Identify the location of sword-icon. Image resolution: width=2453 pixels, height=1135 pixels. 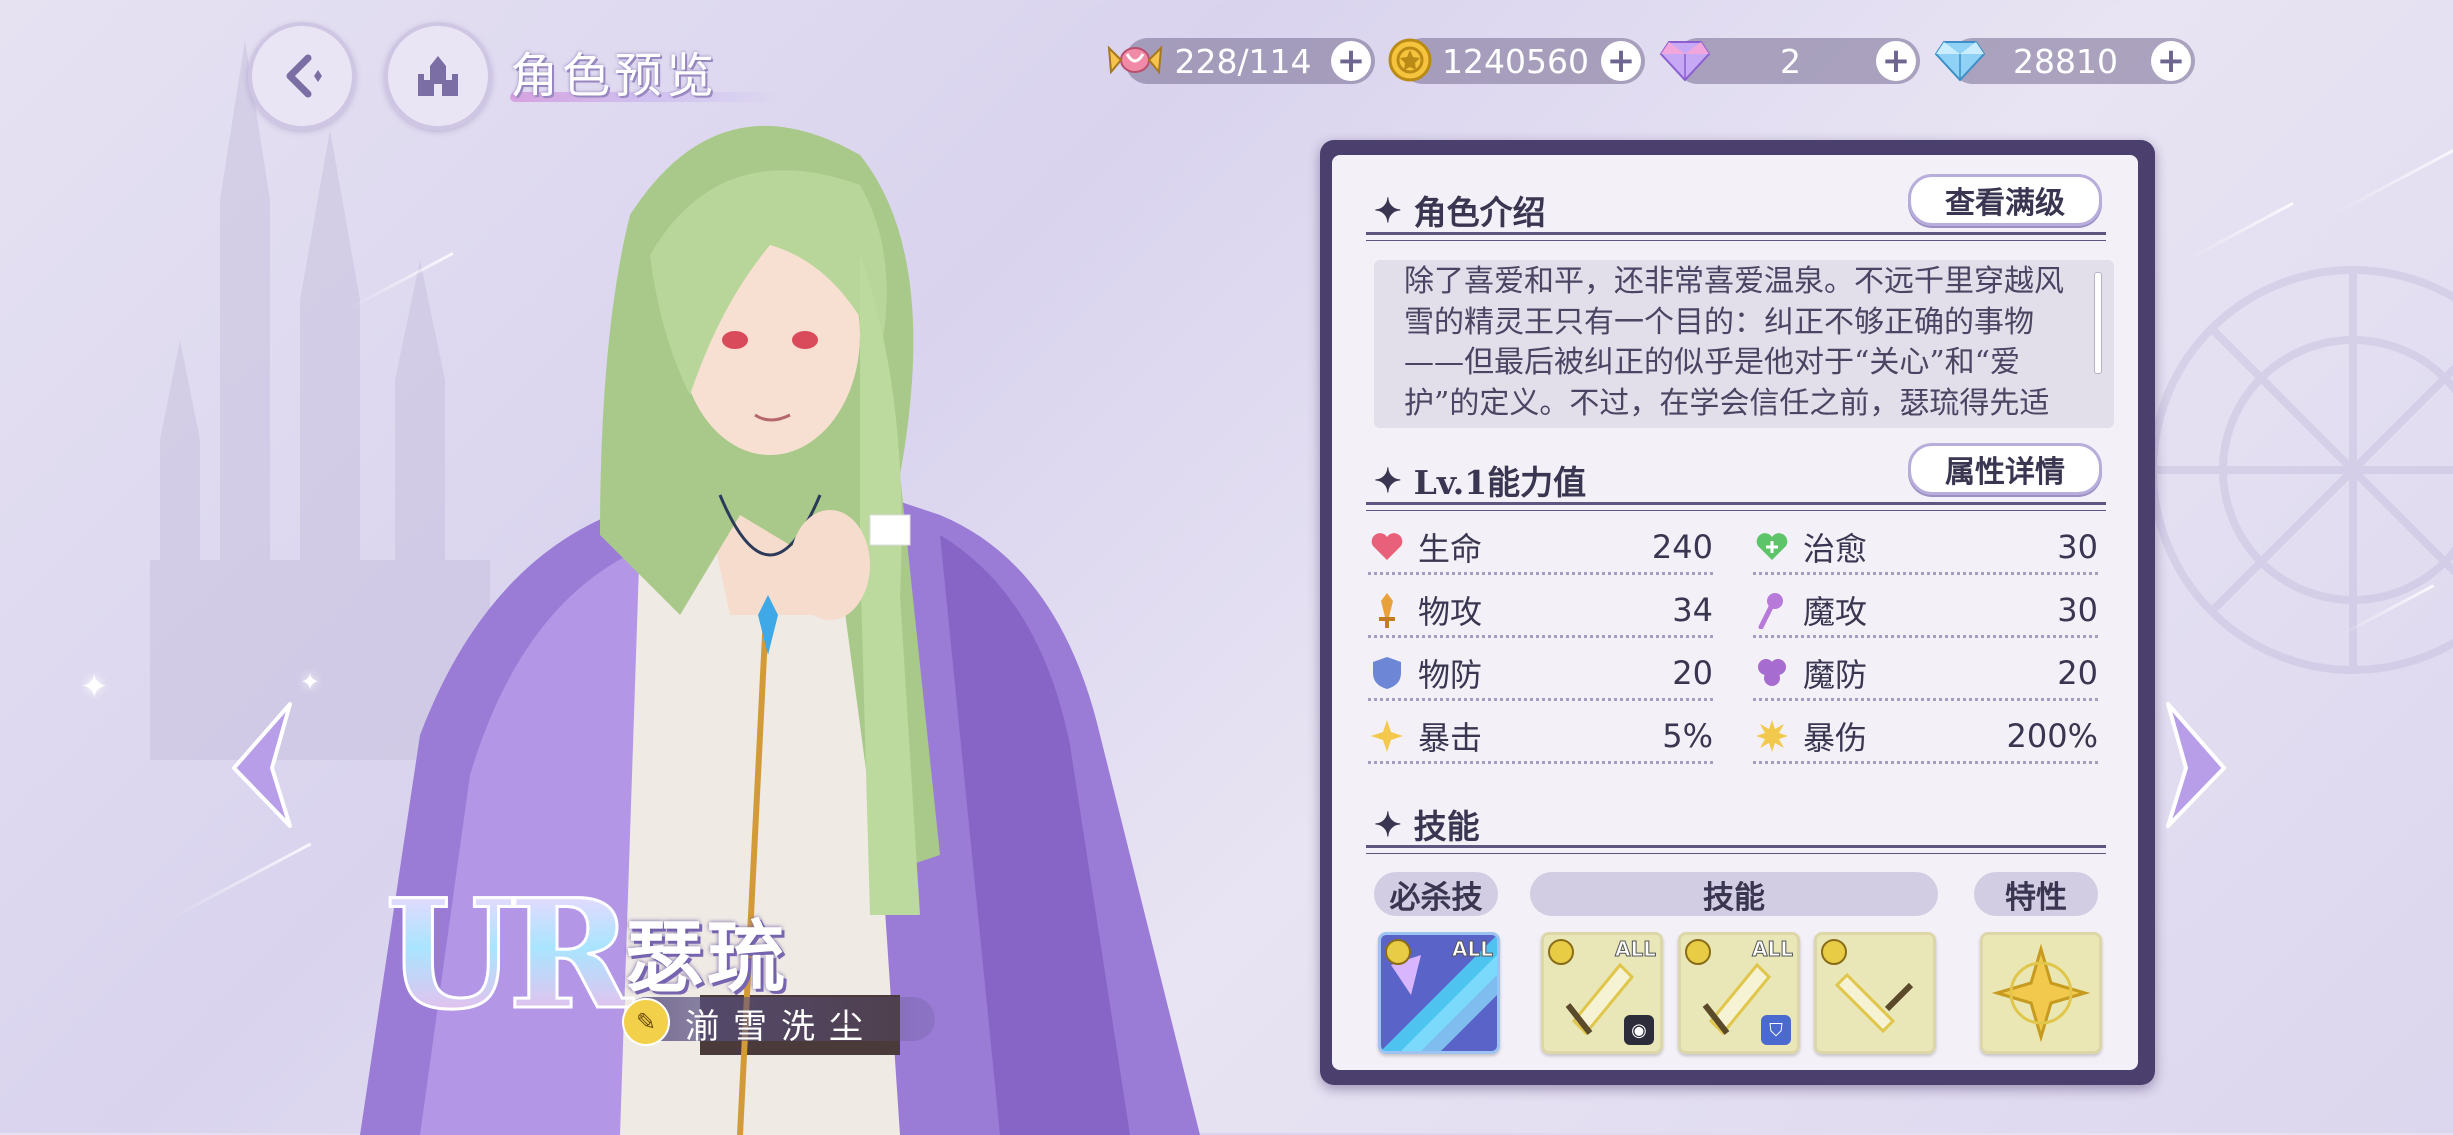
(1387, 610).